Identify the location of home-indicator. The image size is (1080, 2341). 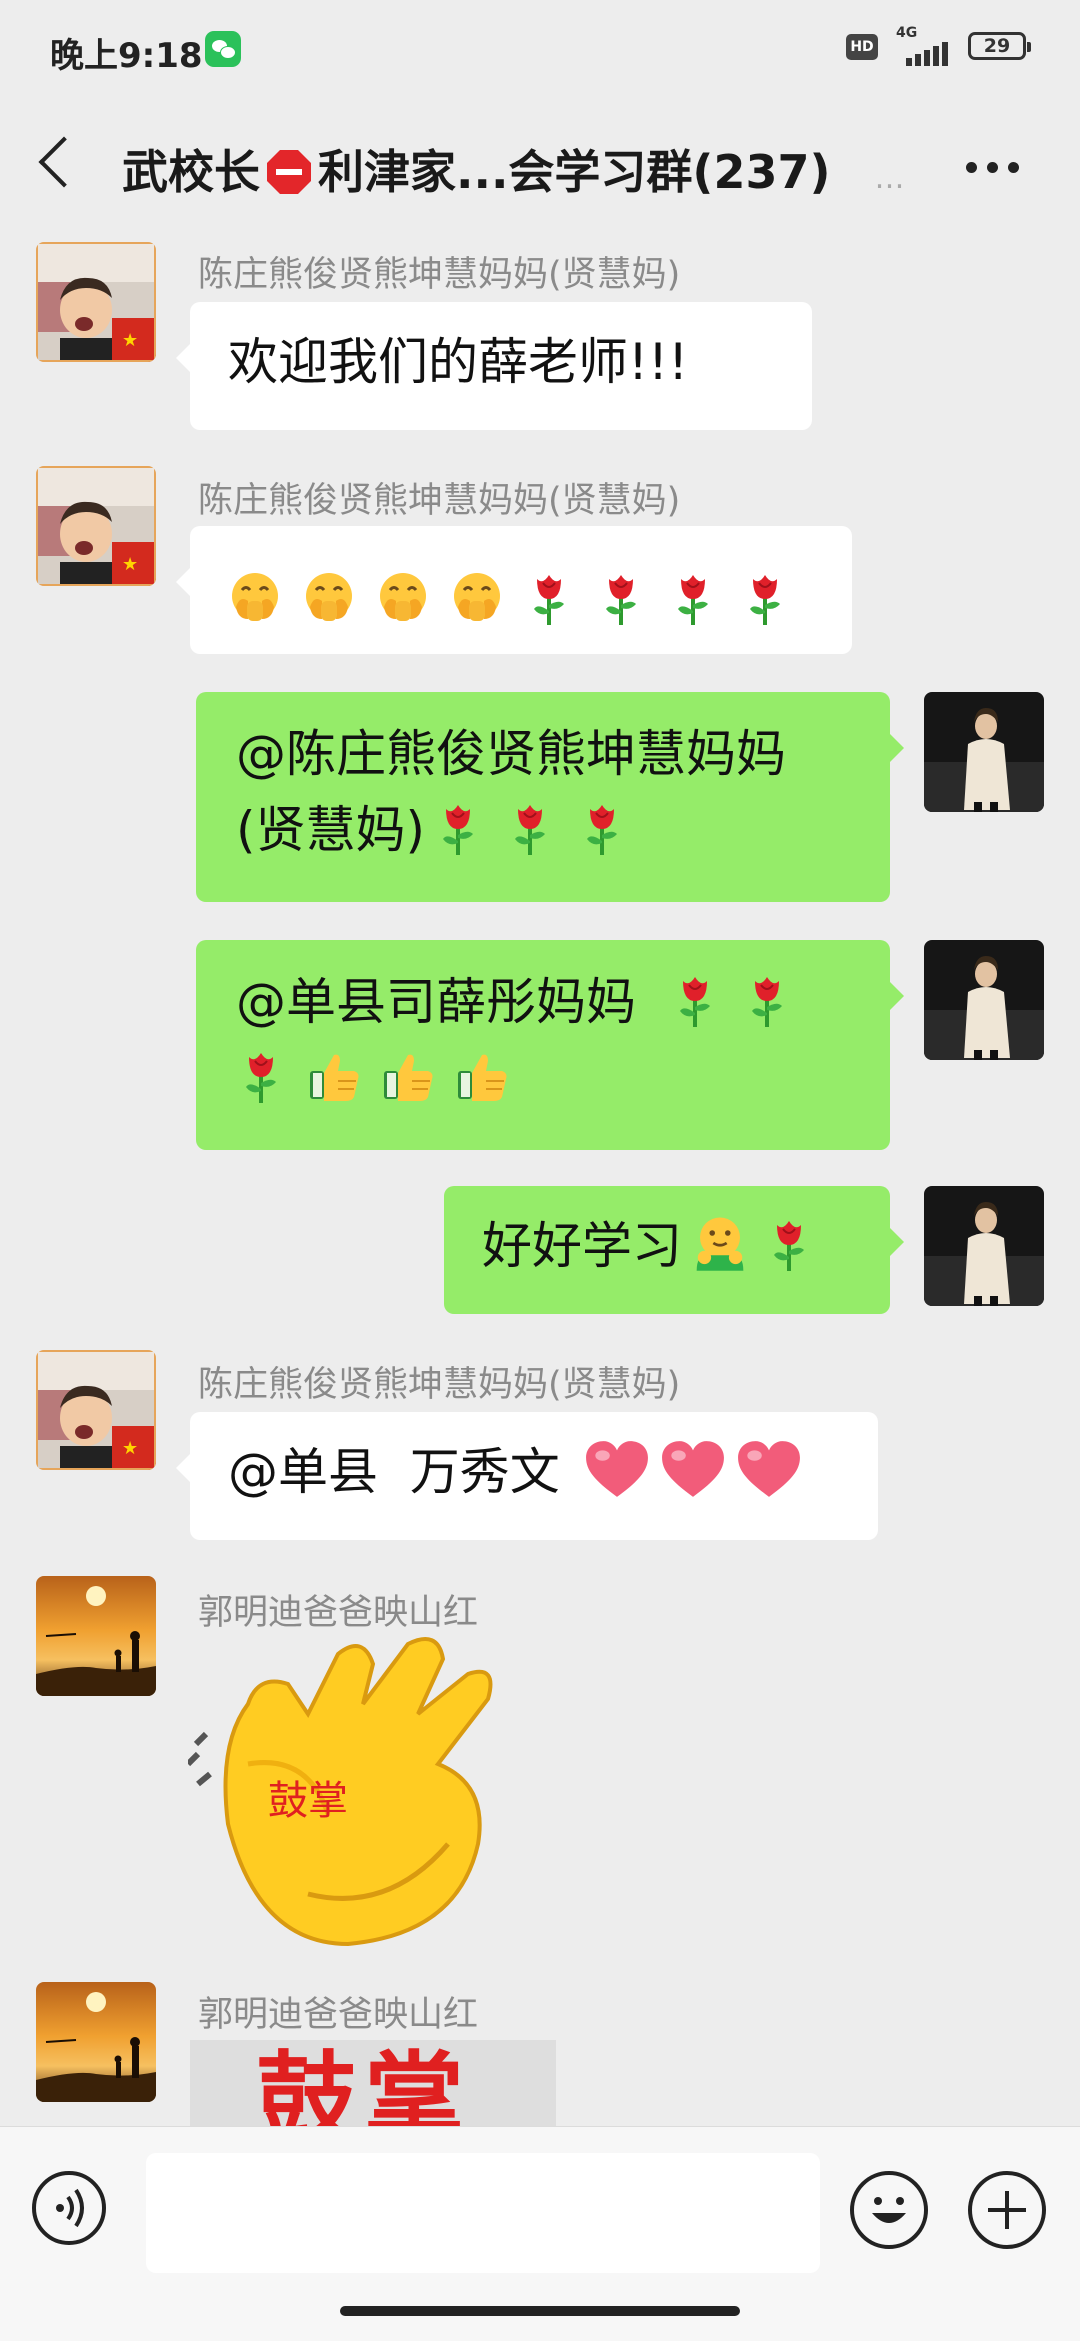
(540, 2311).